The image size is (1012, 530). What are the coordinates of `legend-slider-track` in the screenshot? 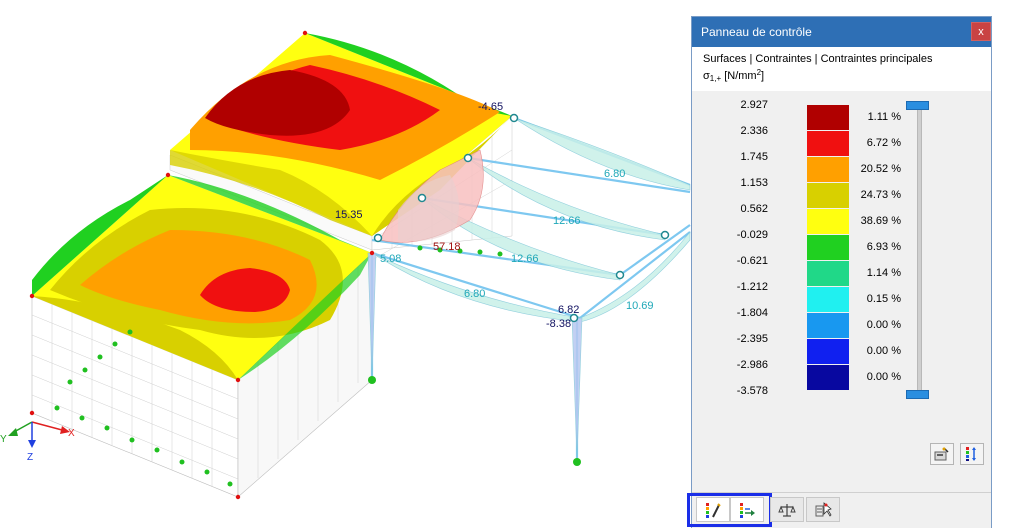 It's located at (919, 251).